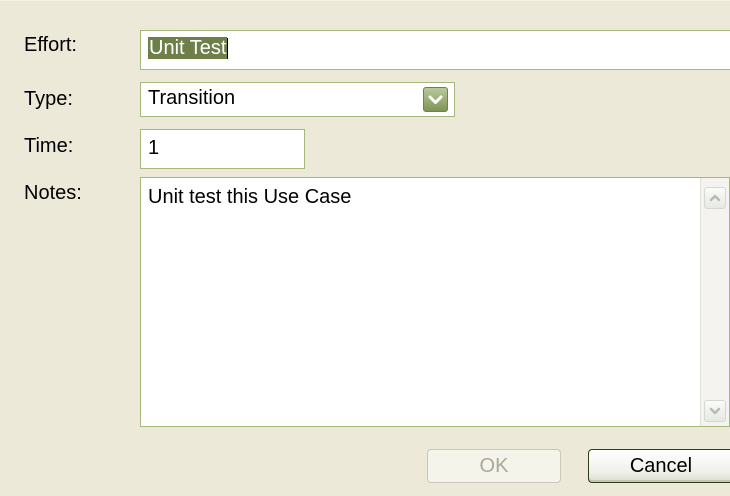 The width and height of the screenshot is (730, 496). Describe the element at coordinates (188, 48) in the screenshot. I see `effort-value: Unit Test` at that location.